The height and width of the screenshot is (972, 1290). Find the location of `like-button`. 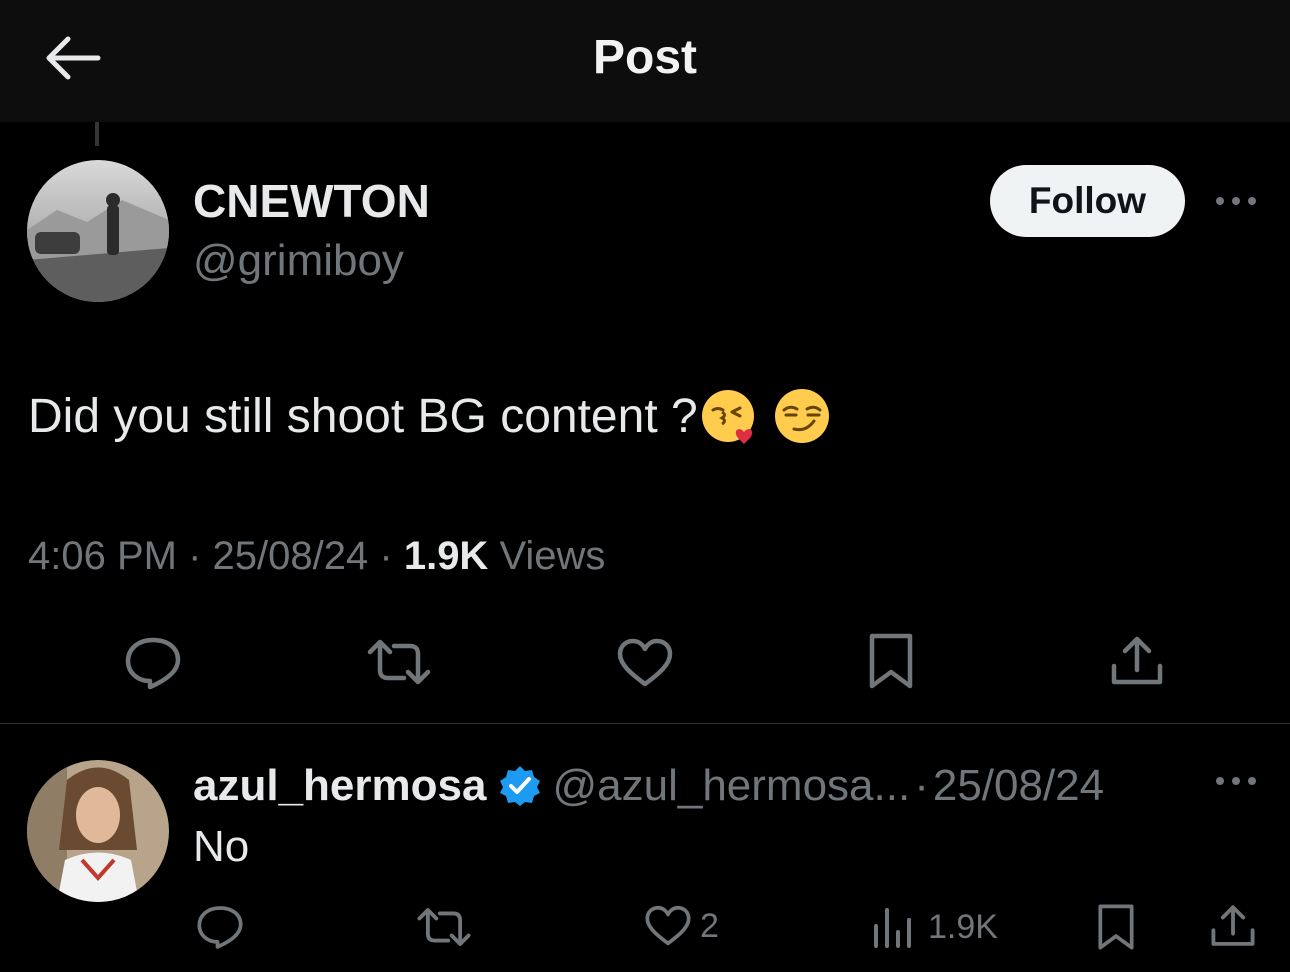

like-button is located at coordinates (645, 663).